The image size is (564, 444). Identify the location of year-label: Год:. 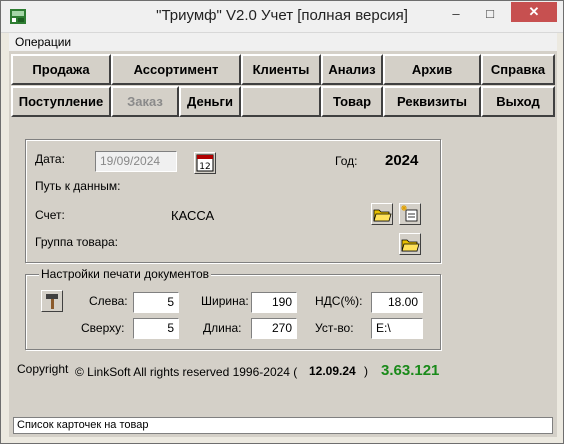
(346, 161).